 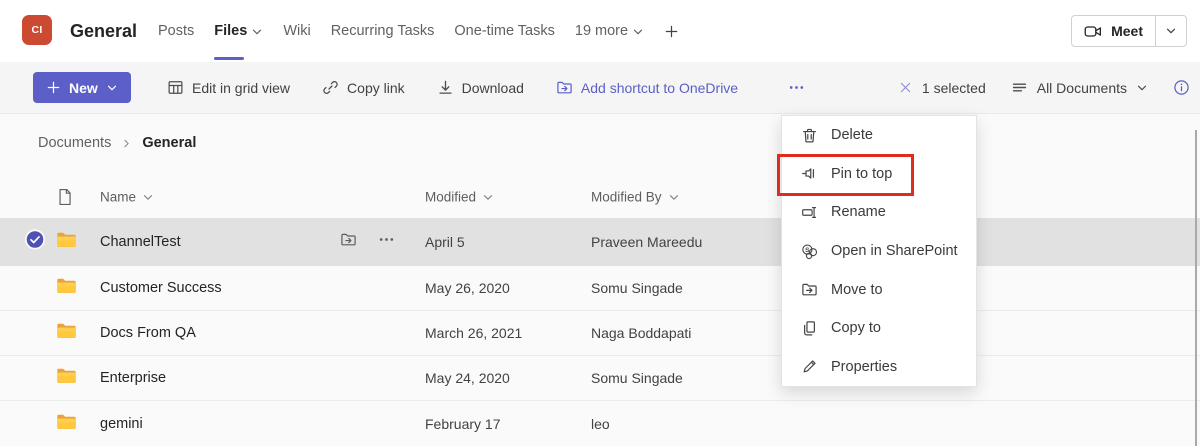 I want to click on folder-arrow-icon, so click(x=809, y=289).